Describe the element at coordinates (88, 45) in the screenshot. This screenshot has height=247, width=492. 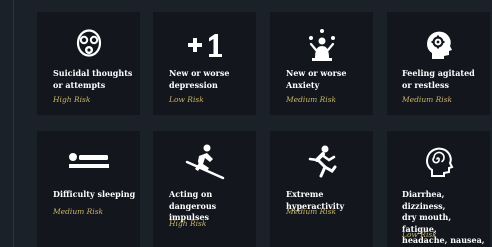
I see `gas-mask-icon` at that location.